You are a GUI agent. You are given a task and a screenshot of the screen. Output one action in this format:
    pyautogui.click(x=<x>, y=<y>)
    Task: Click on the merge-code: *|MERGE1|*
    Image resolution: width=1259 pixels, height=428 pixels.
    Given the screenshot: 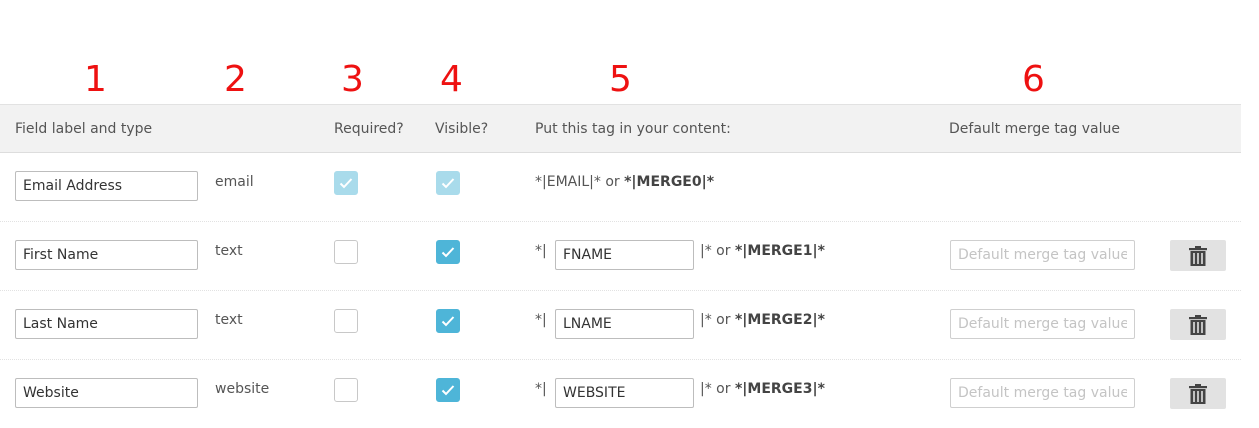 What is the action you would take?
    pyautogui.click(x=779, y=251)
    